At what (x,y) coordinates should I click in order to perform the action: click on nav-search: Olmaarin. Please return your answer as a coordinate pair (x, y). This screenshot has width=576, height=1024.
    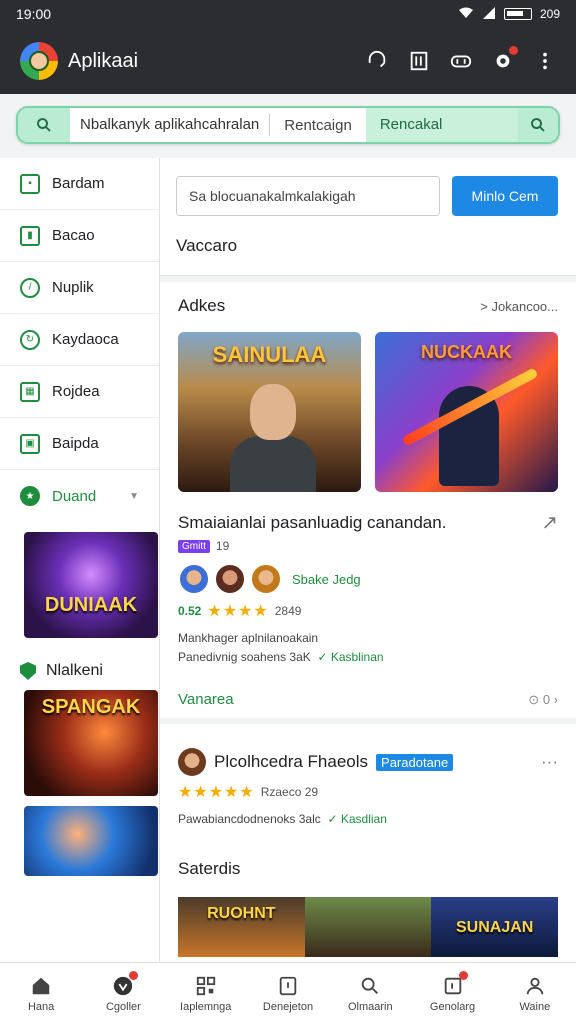
    Looking at the image, I should click on (370, 993).